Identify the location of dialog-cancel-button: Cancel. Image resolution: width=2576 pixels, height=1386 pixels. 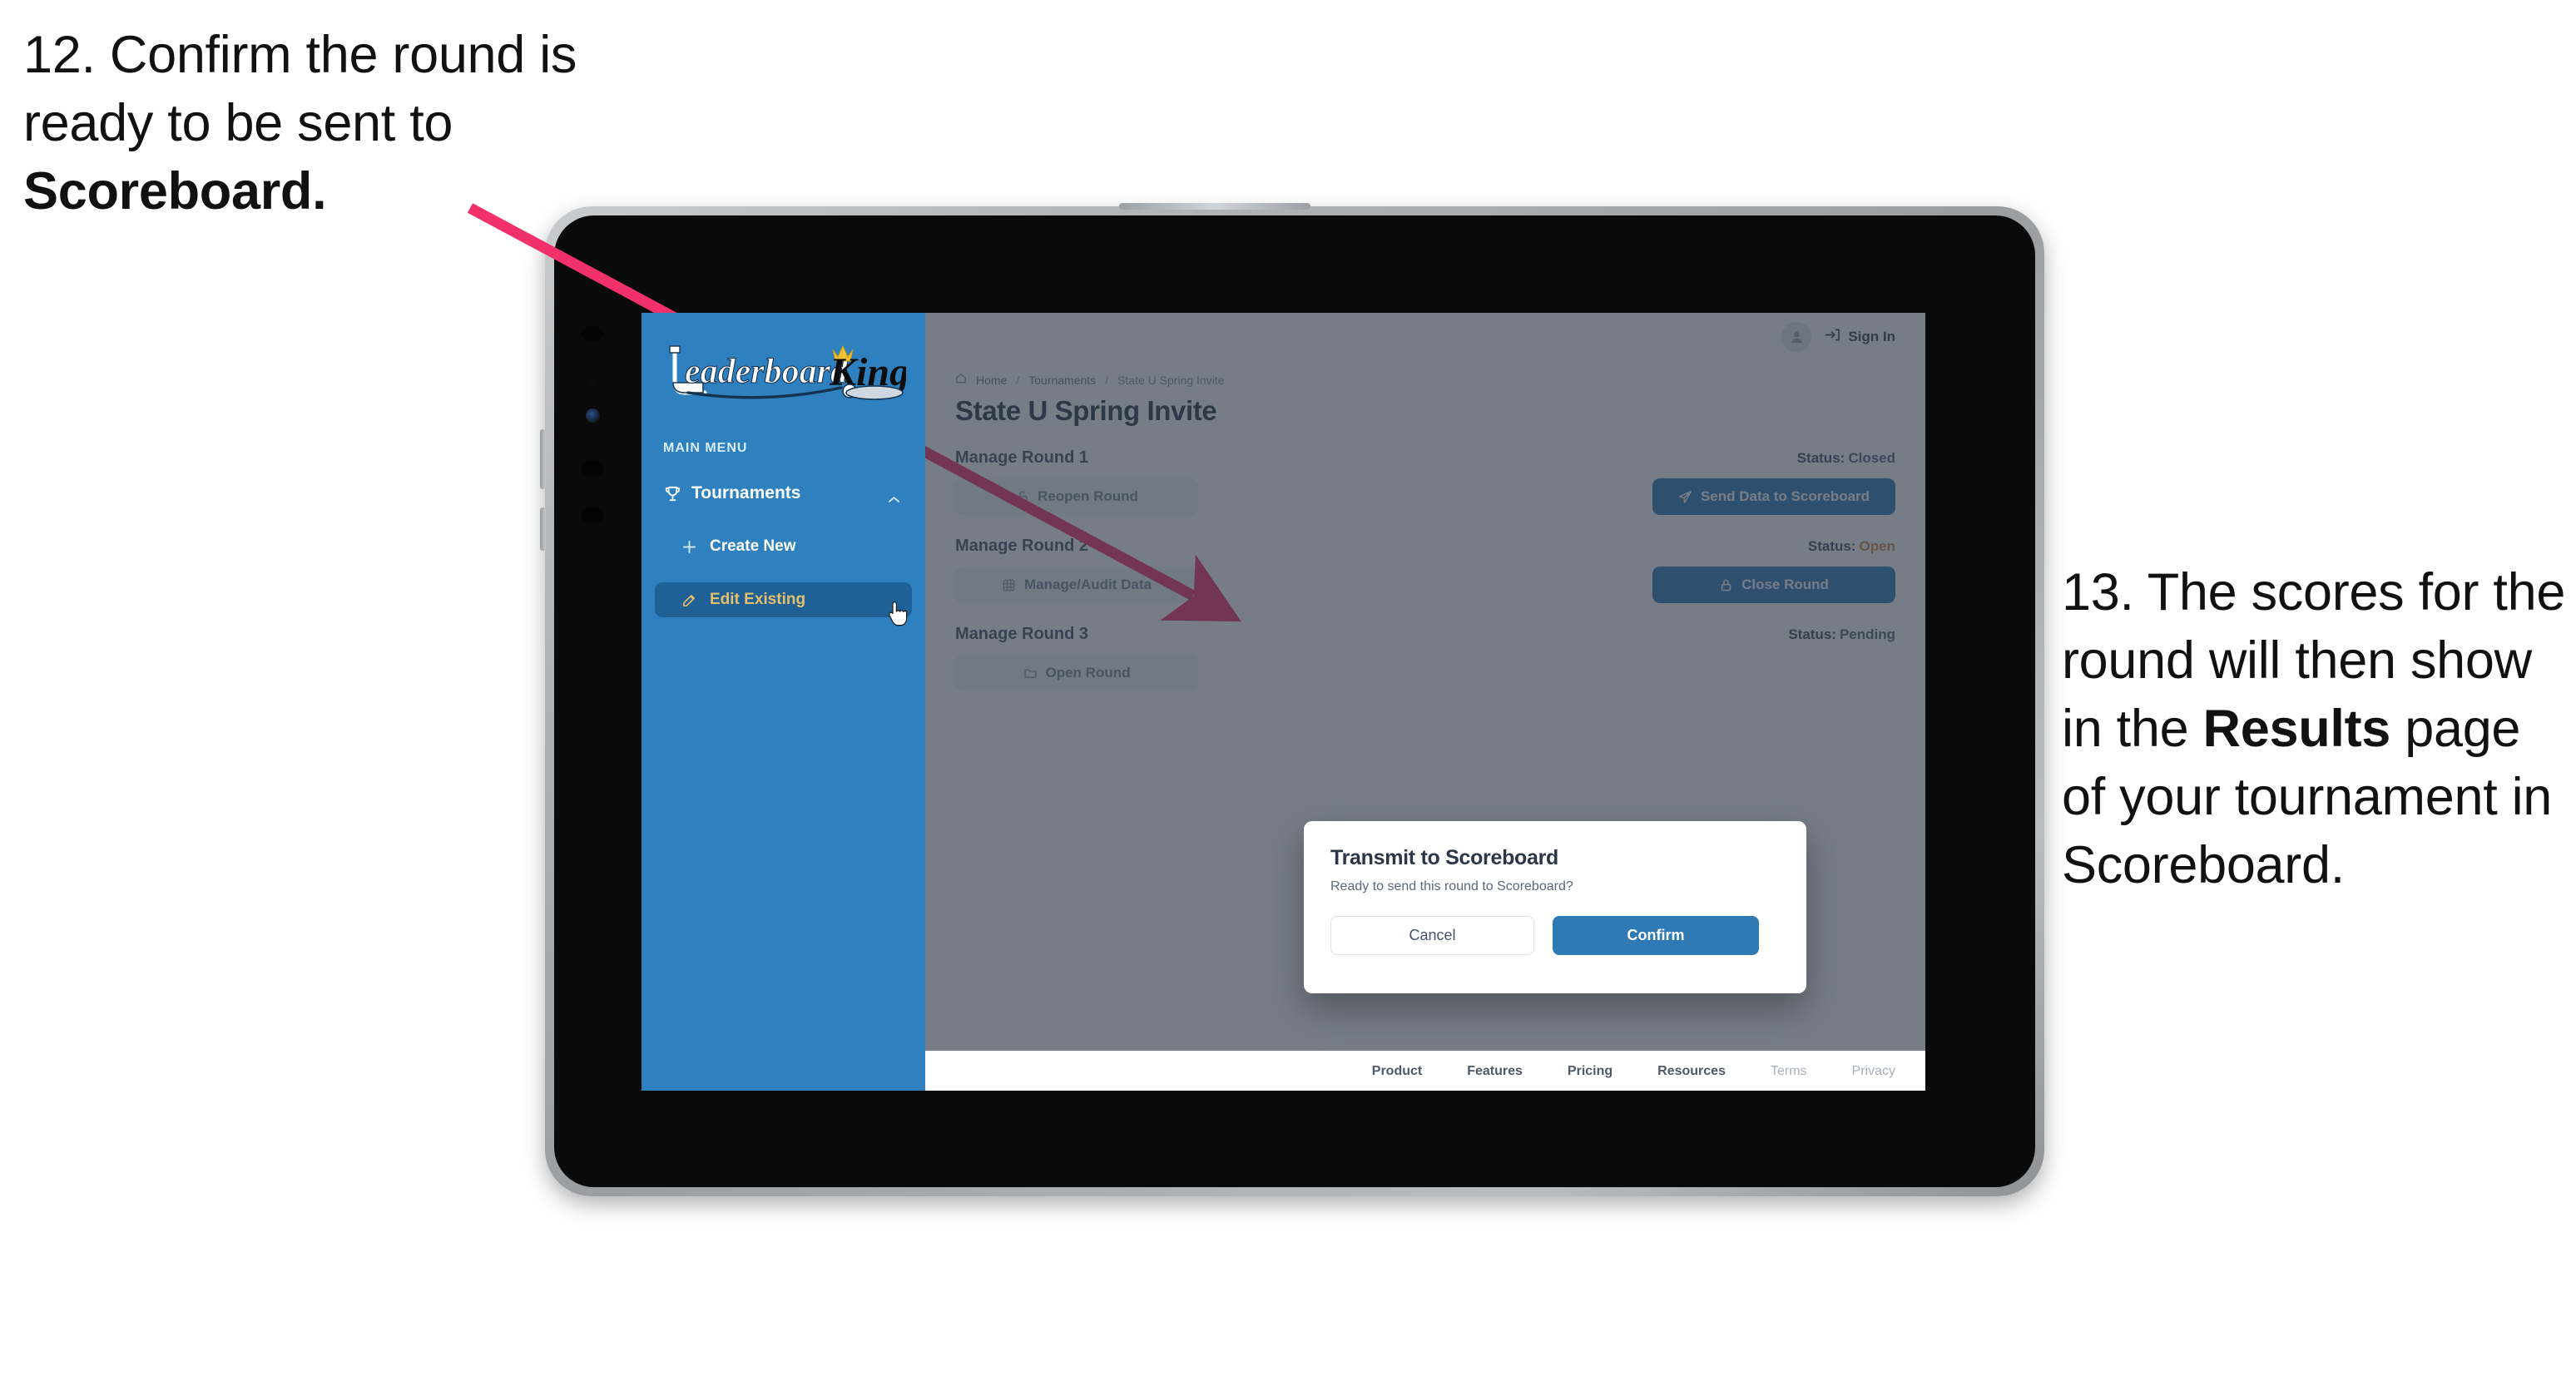
(1432, 935).